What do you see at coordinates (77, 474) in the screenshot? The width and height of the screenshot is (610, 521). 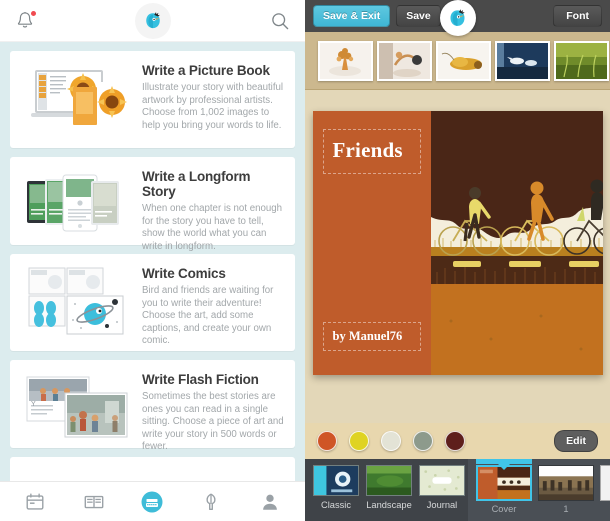 I see `poetry-thumbnail` at bounding box center [77, 474].